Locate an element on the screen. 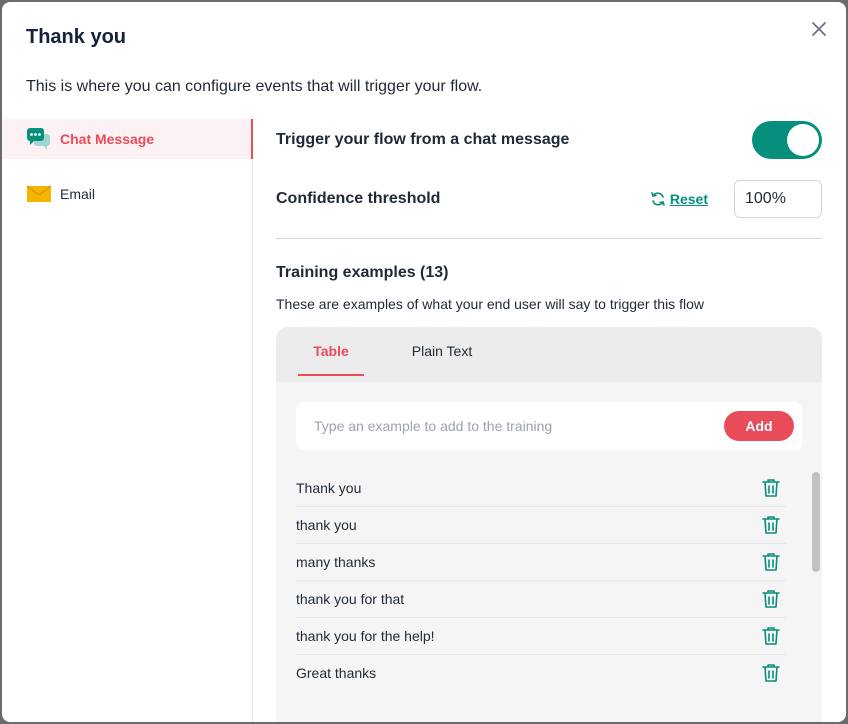 The width and height of the screenshot is (848, 724). example-text: thank you is located at coordinates (326, 525).